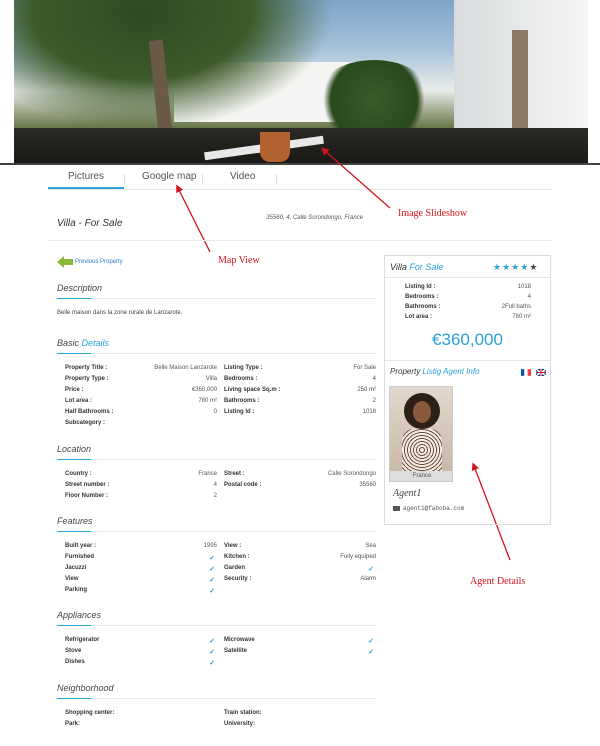  What do you see at coordinates (99, 262) in the screenshot?
I see `previous-property-label: Previous Property` at bounding box center [99, 262].